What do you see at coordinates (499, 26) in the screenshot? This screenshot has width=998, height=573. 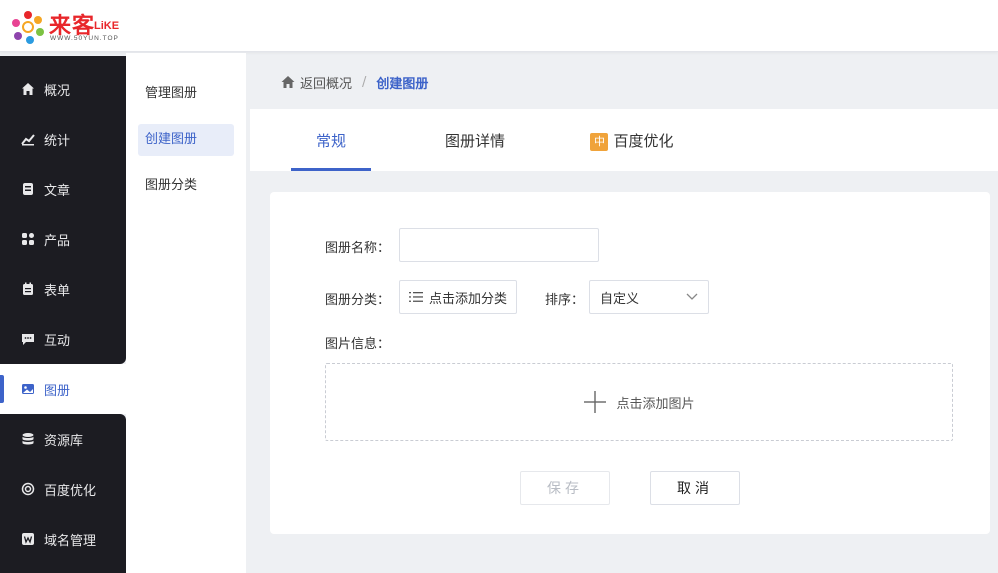 I see `top-header: 来客 LiKE WWW.50YUN.TOP` at bounding box center [499, 26].